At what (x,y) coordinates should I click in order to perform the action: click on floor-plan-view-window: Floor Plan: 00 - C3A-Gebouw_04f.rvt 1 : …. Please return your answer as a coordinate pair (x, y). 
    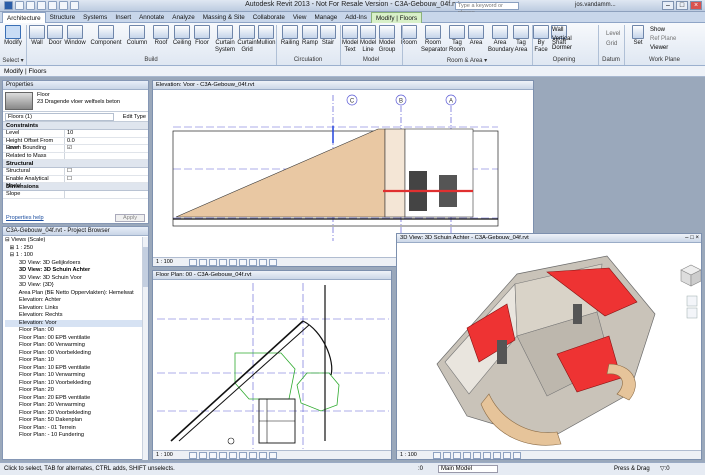
    Looking at the image, I should click on (272, 365).